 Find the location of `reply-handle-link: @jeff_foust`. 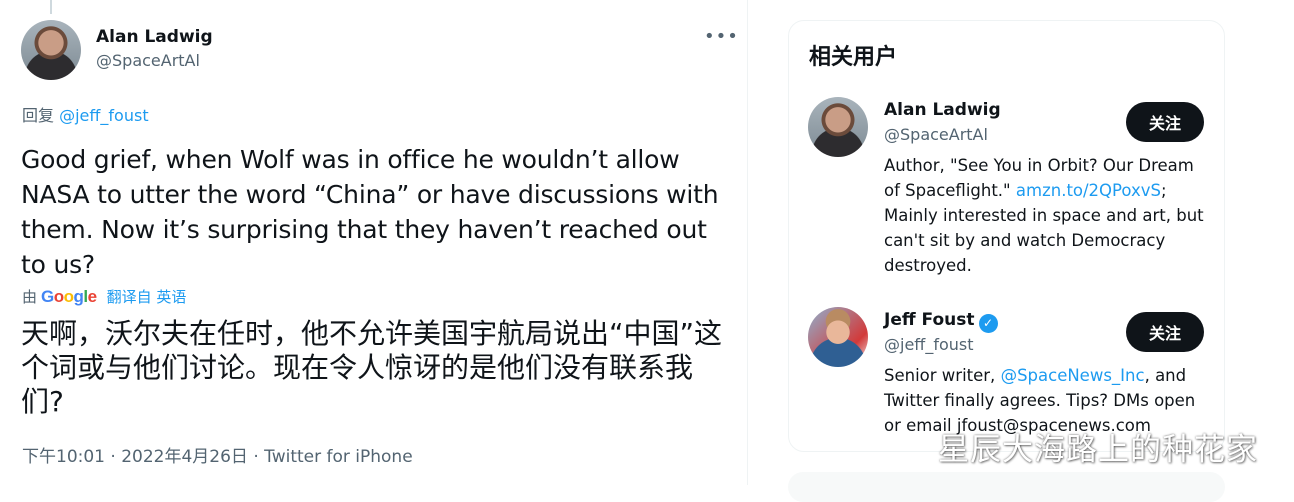

reply-handle-link: @jeff_foust is located at coordinates (103, 115).